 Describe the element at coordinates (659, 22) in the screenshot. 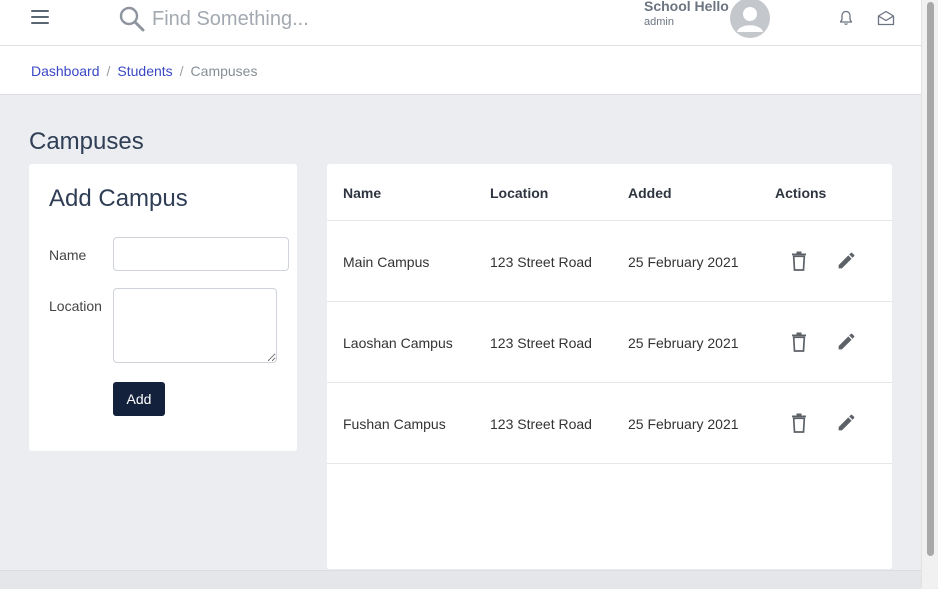

I see `user-role: admin` at that location.